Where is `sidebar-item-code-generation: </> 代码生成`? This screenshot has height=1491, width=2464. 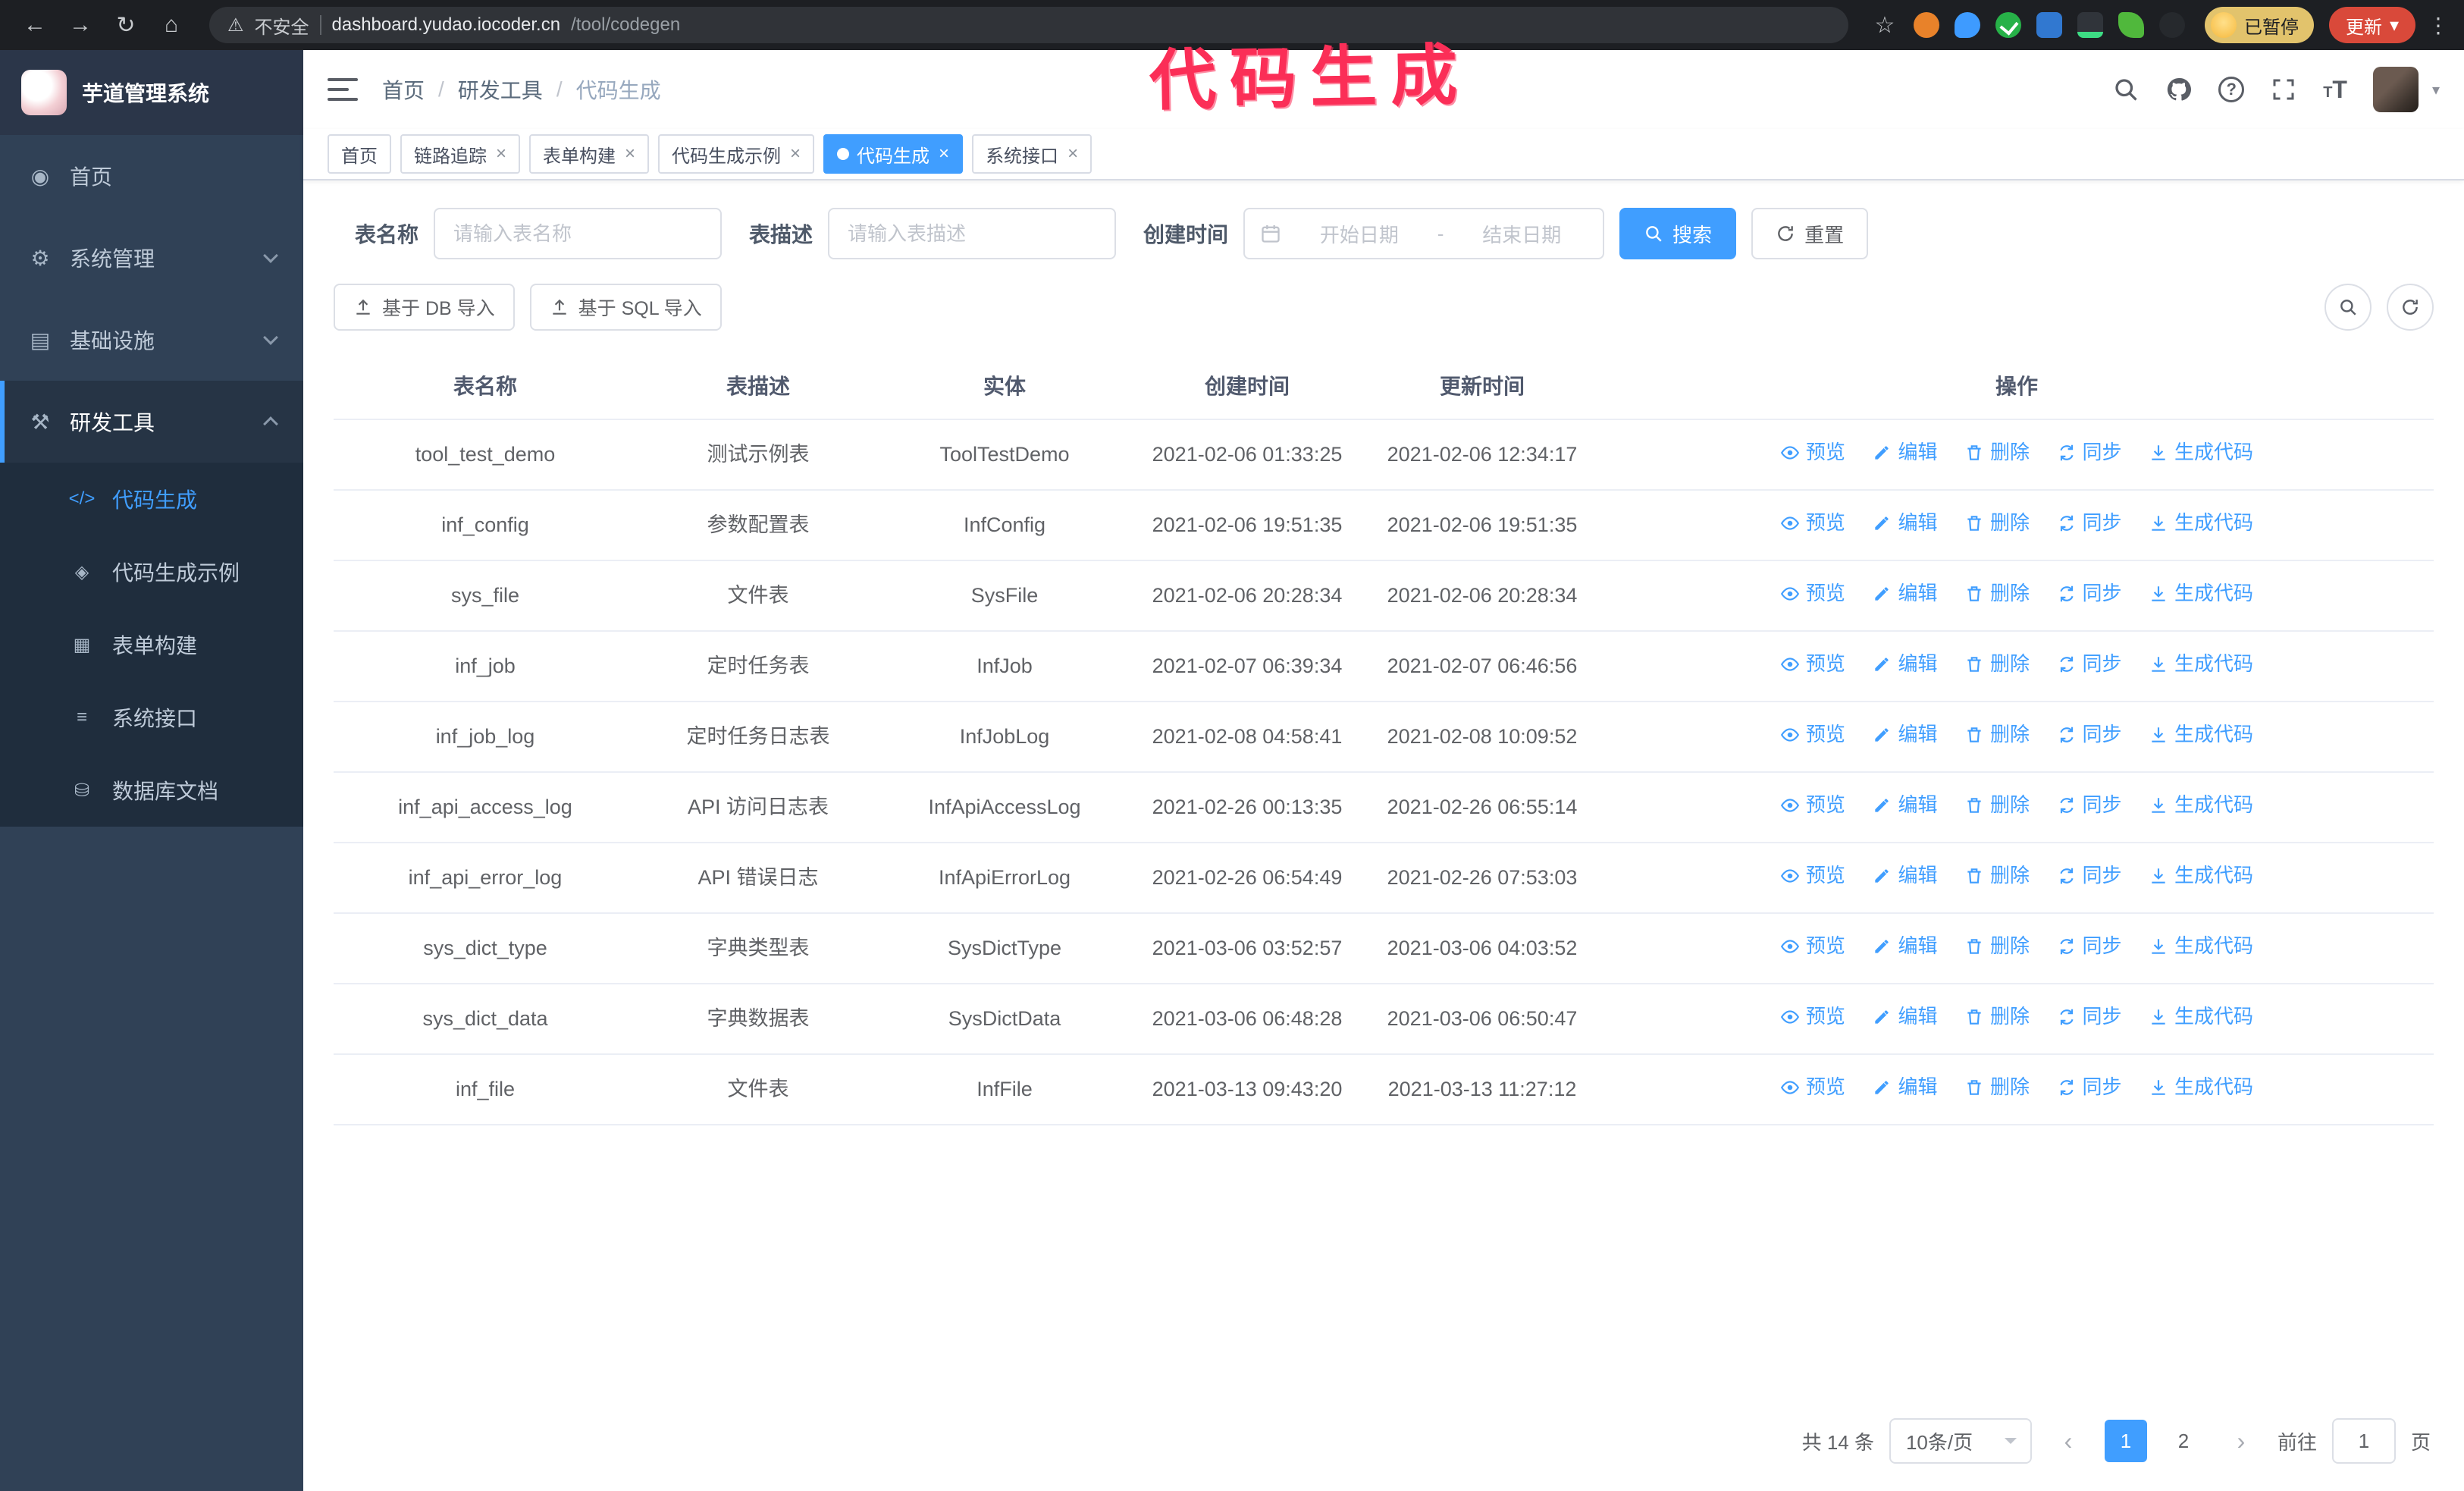
sidebar-item-code-generation: </> 代码生成 is located at coordinates (151, 499).